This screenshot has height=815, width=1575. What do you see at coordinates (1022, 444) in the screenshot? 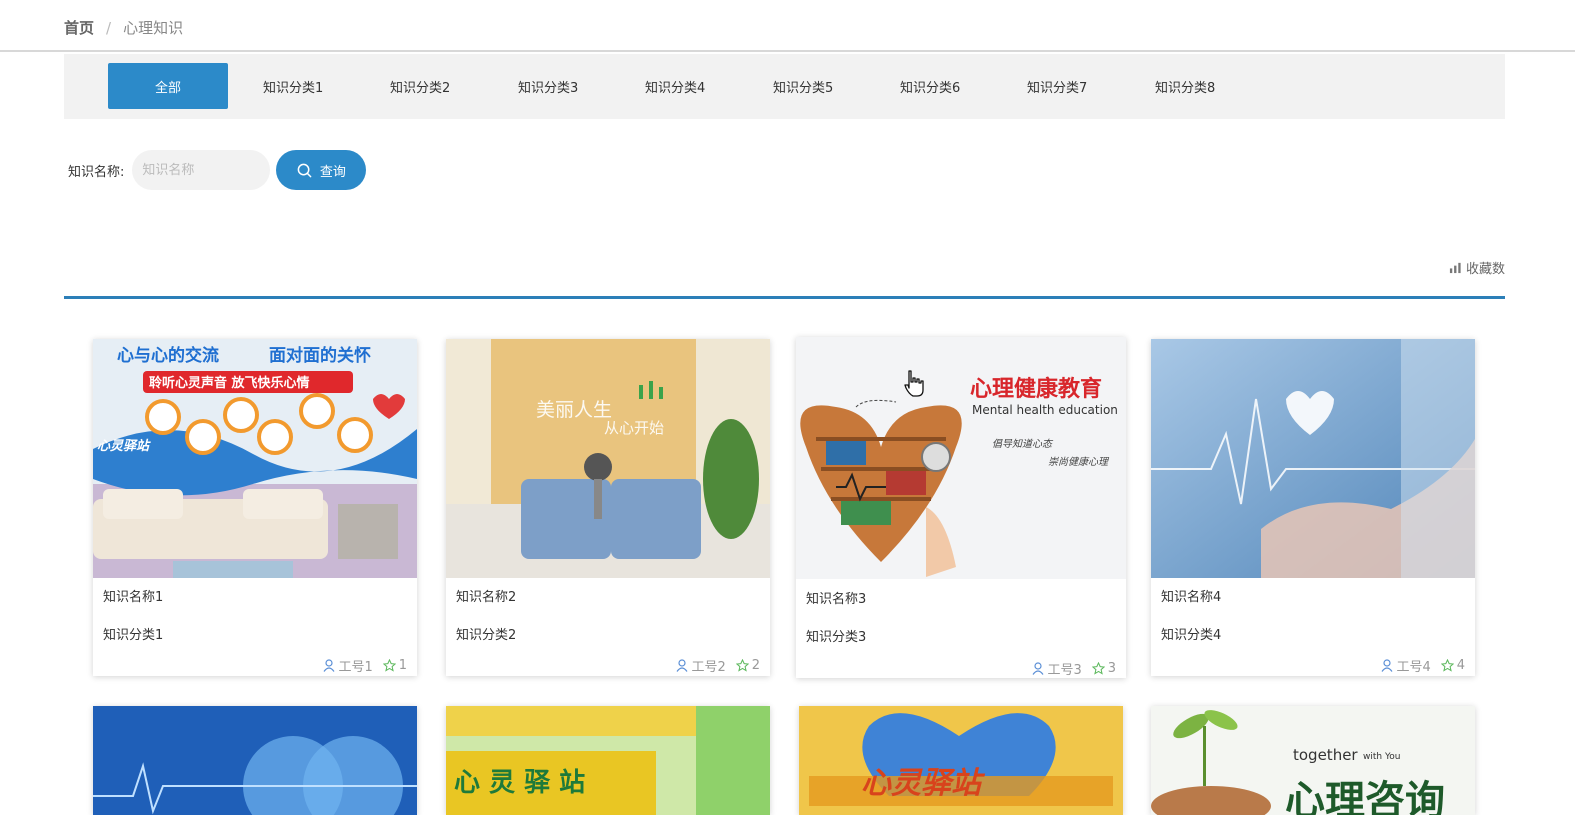
I see `card-image-text: 倡导知道心态` at bounding box center [1022, 444].